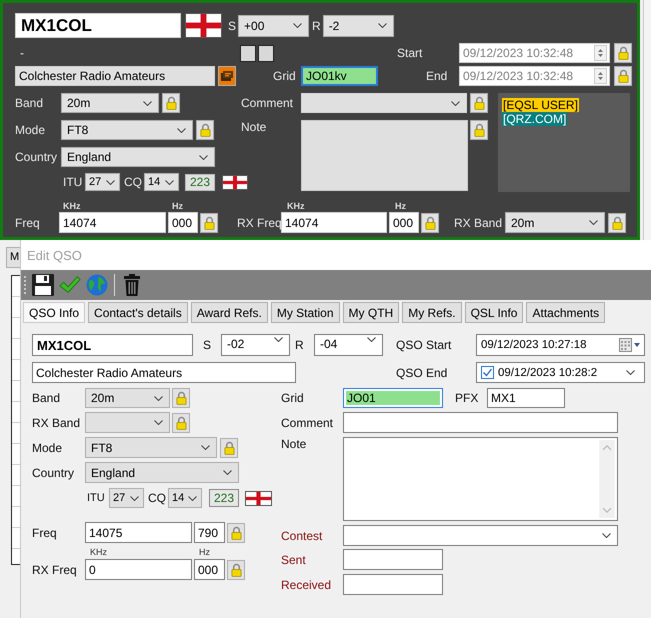 Image resolution: width=651 pixels, height=618 pixels. I want to click on field-label: QSO Start, so click(424, 345).